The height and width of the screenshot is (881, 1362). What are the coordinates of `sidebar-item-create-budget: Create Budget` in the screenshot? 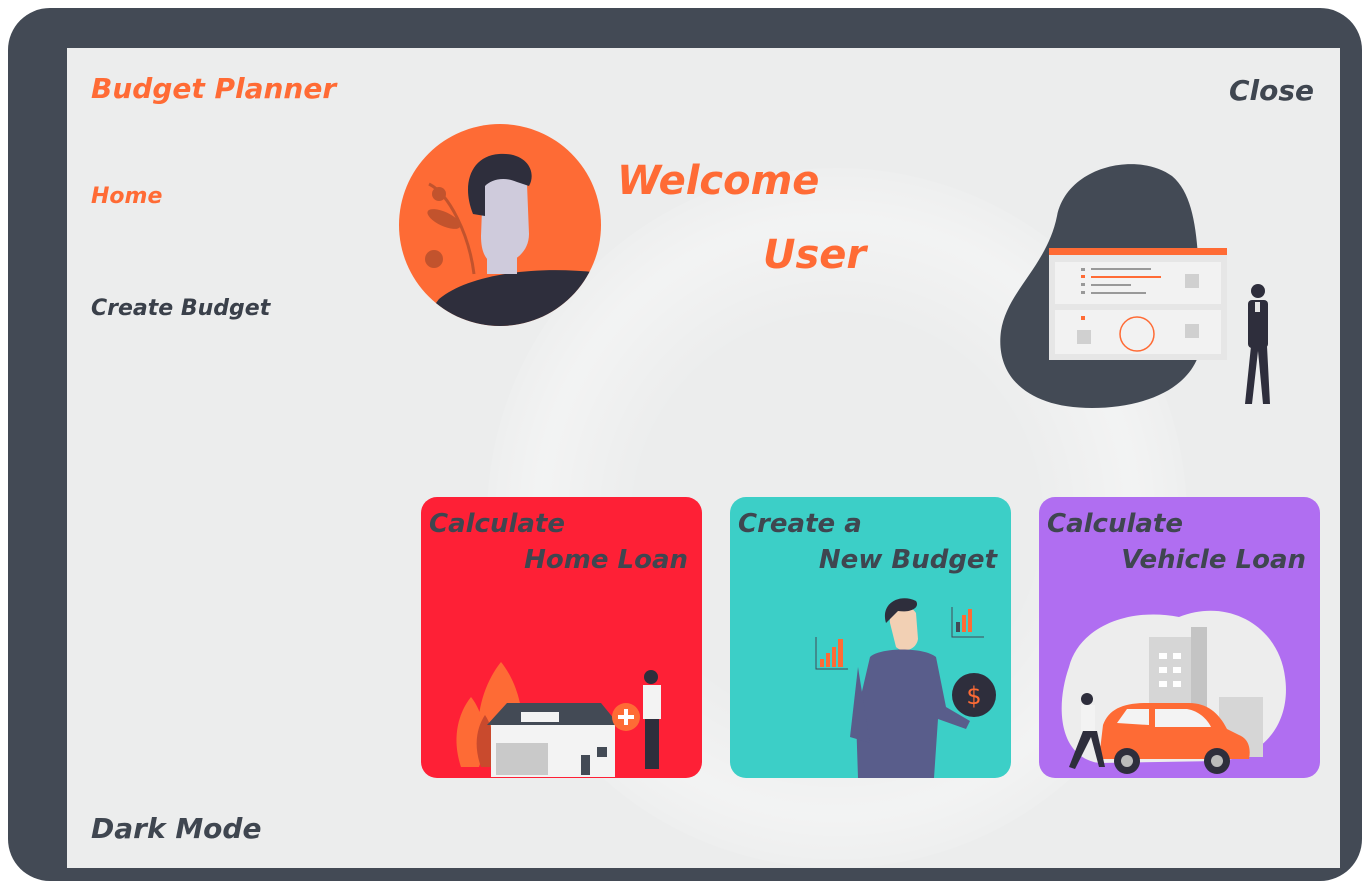 It's located at (180, 308).